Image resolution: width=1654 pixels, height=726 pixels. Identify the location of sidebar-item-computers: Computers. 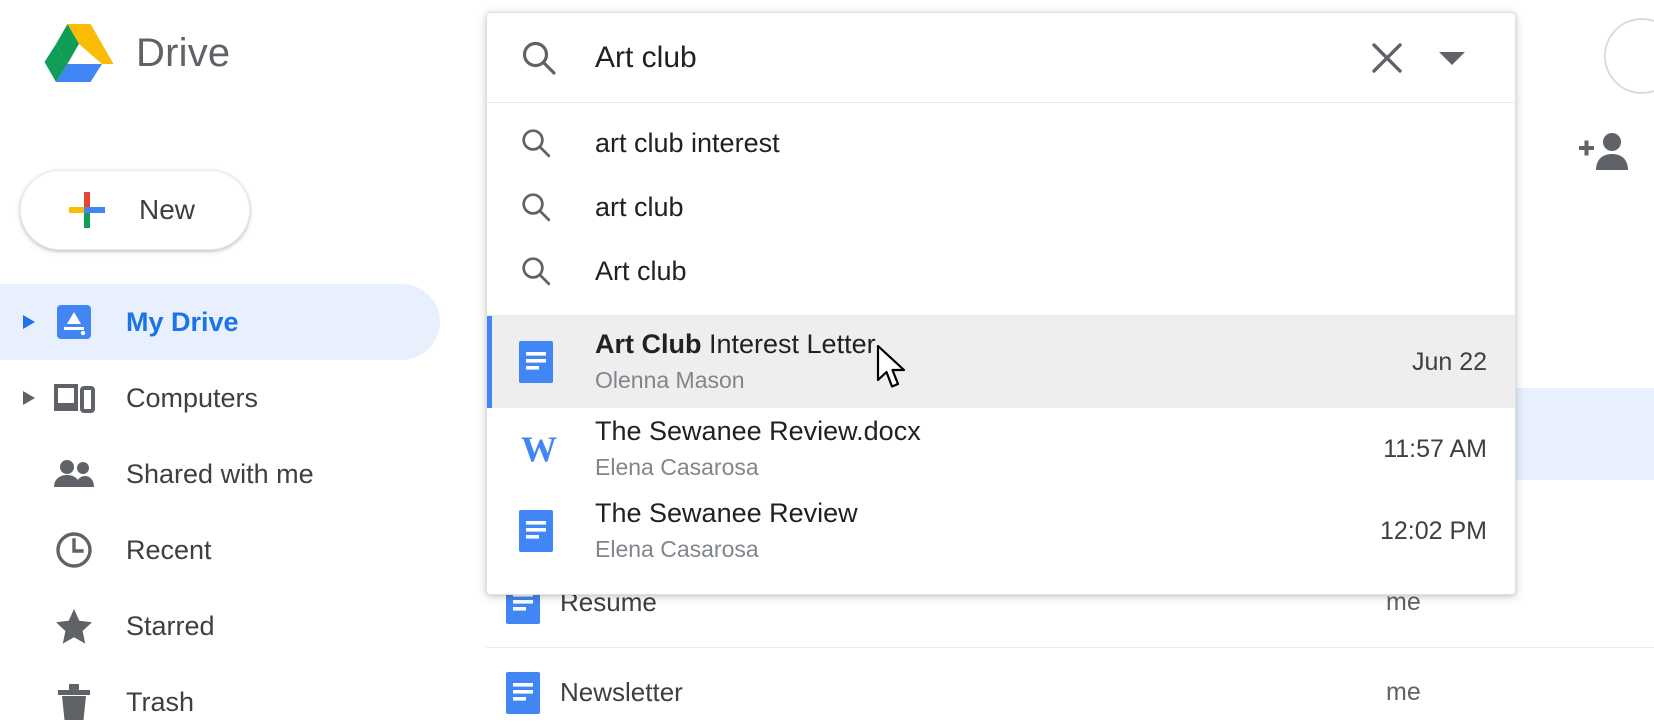
(243, 398).